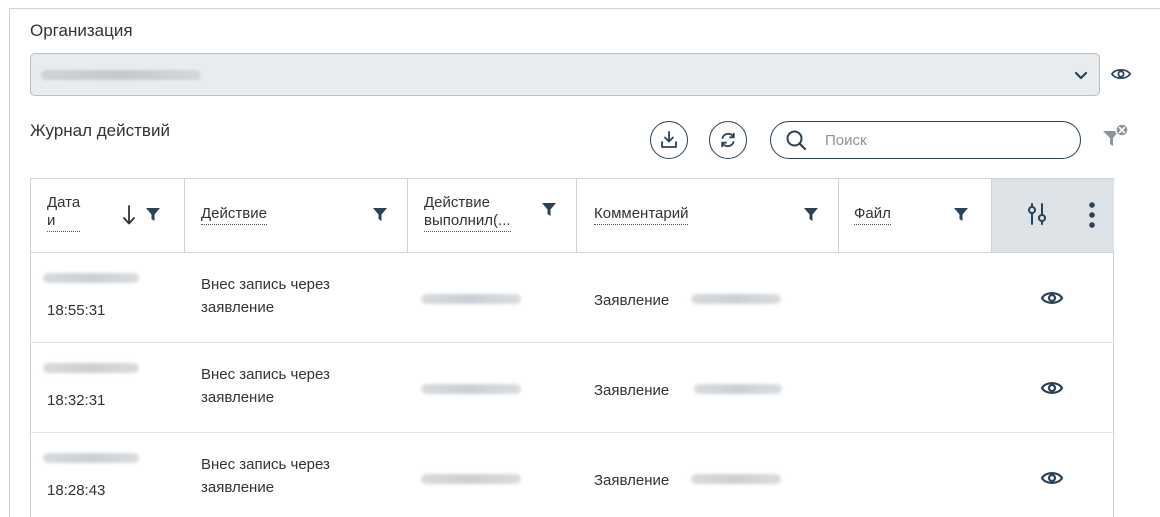  What do you see at coordinates (81, 30) in the screenshot?
I see `organization-label: Организация` at bounding box center [81, 30].